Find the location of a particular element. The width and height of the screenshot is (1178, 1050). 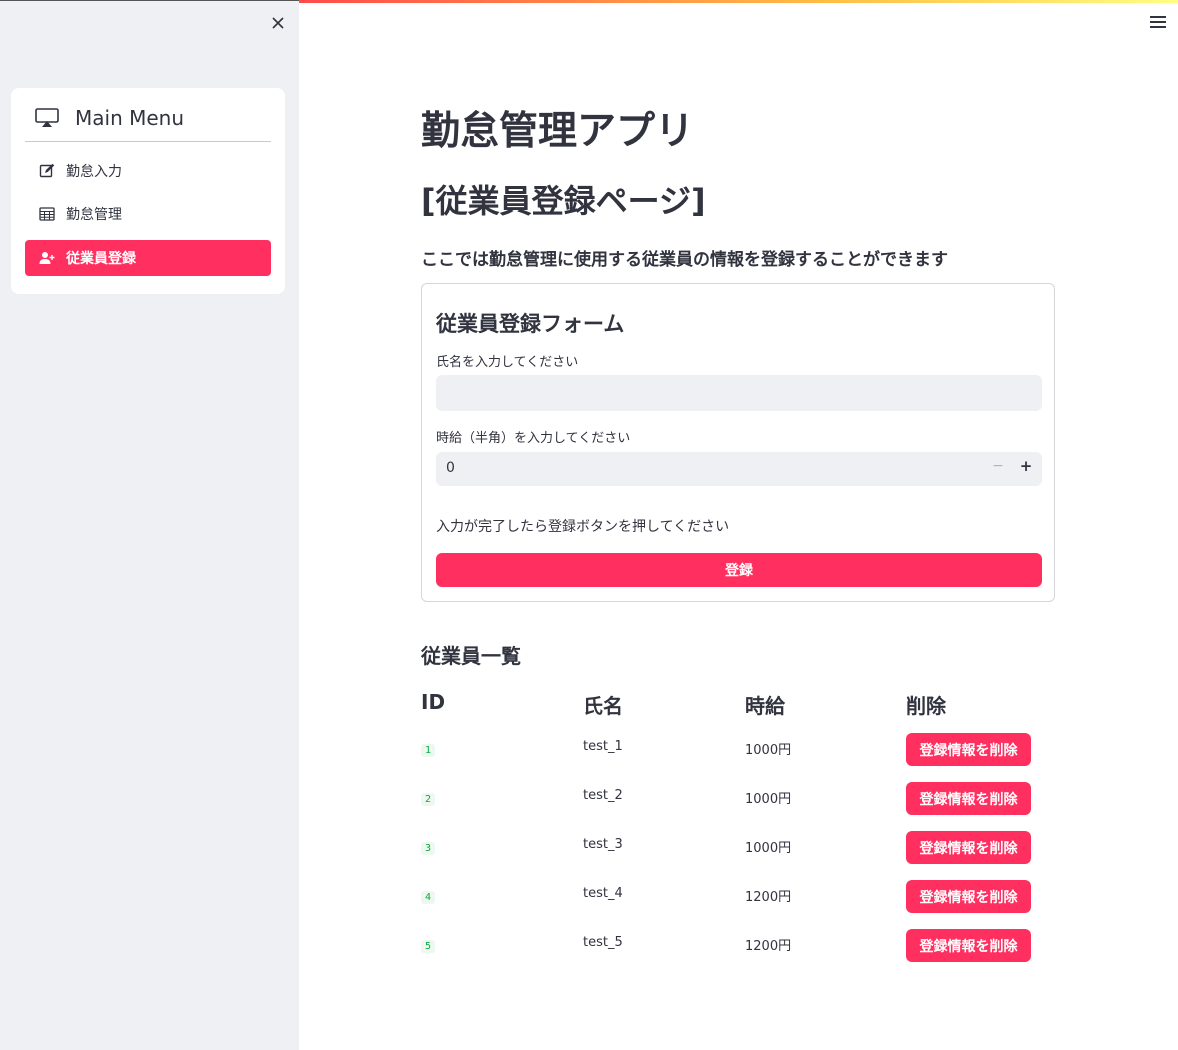

menu-title: Main Menu is located at coordinates (130, 118).